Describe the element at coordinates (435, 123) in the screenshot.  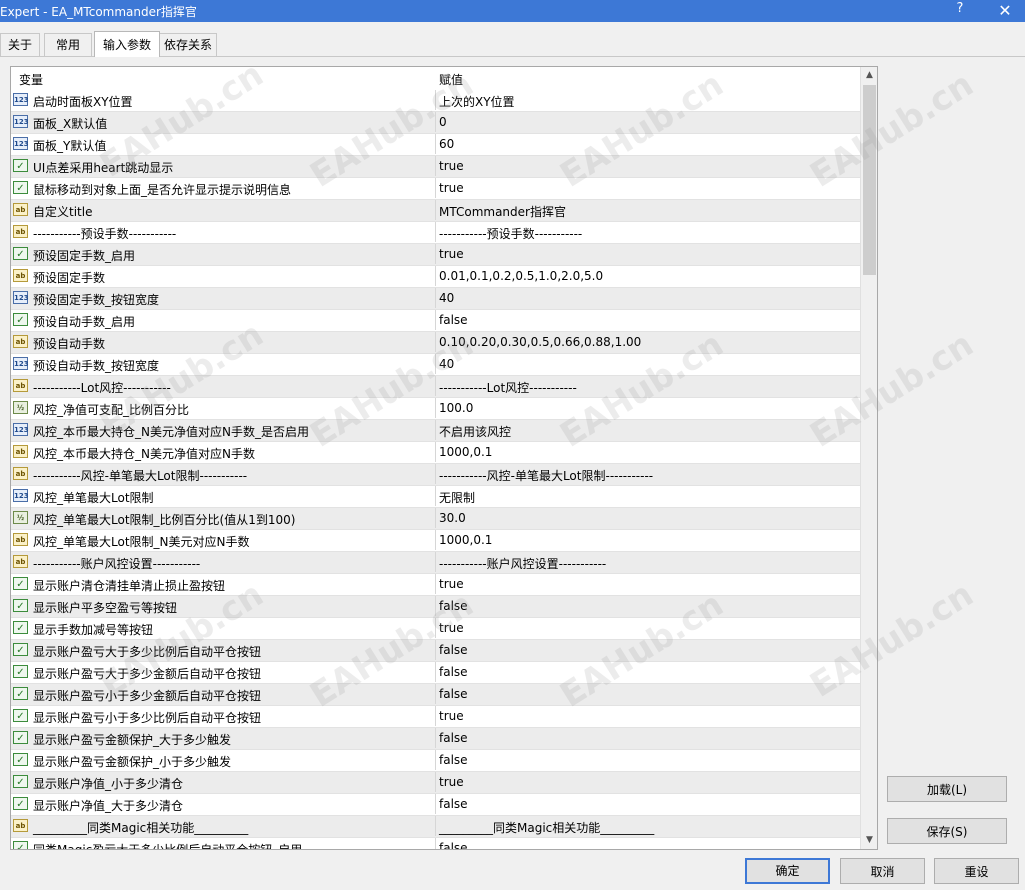
I see `table-row: 123 面板_X默认值 0` at that location.